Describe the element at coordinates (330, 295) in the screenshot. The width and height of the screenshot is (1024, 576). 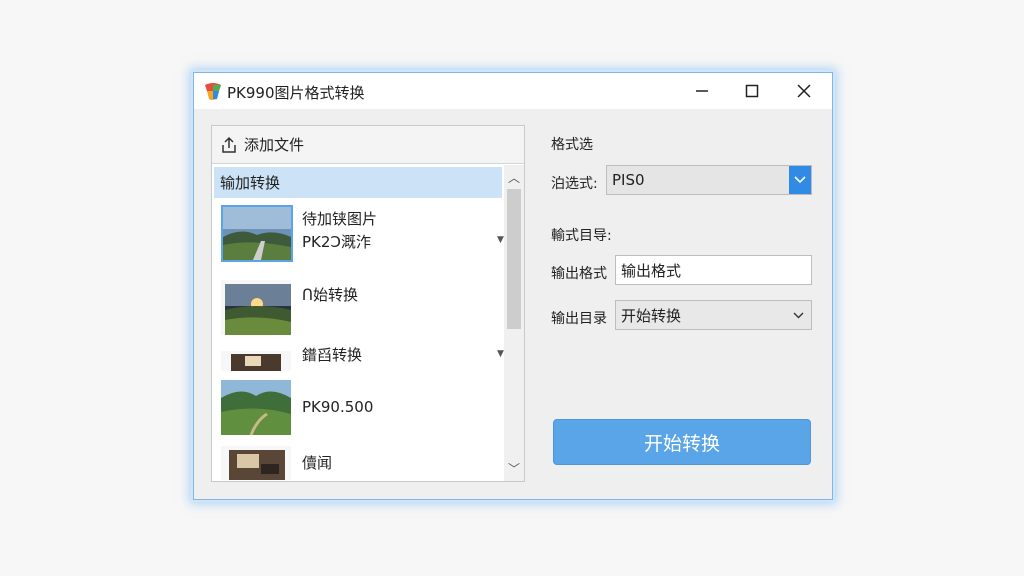
I see `item-title: ᑎ始转换` at that location.